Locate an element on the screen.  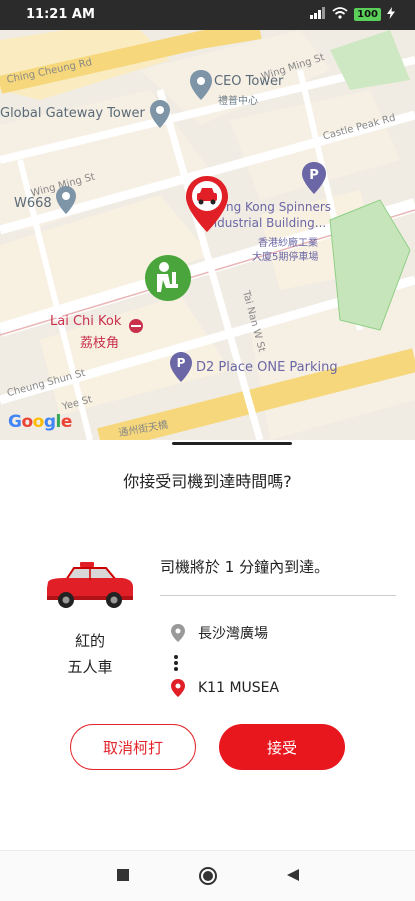
vehicle-type-label: 紅的 五人車 is located at coordinates (90, 654).